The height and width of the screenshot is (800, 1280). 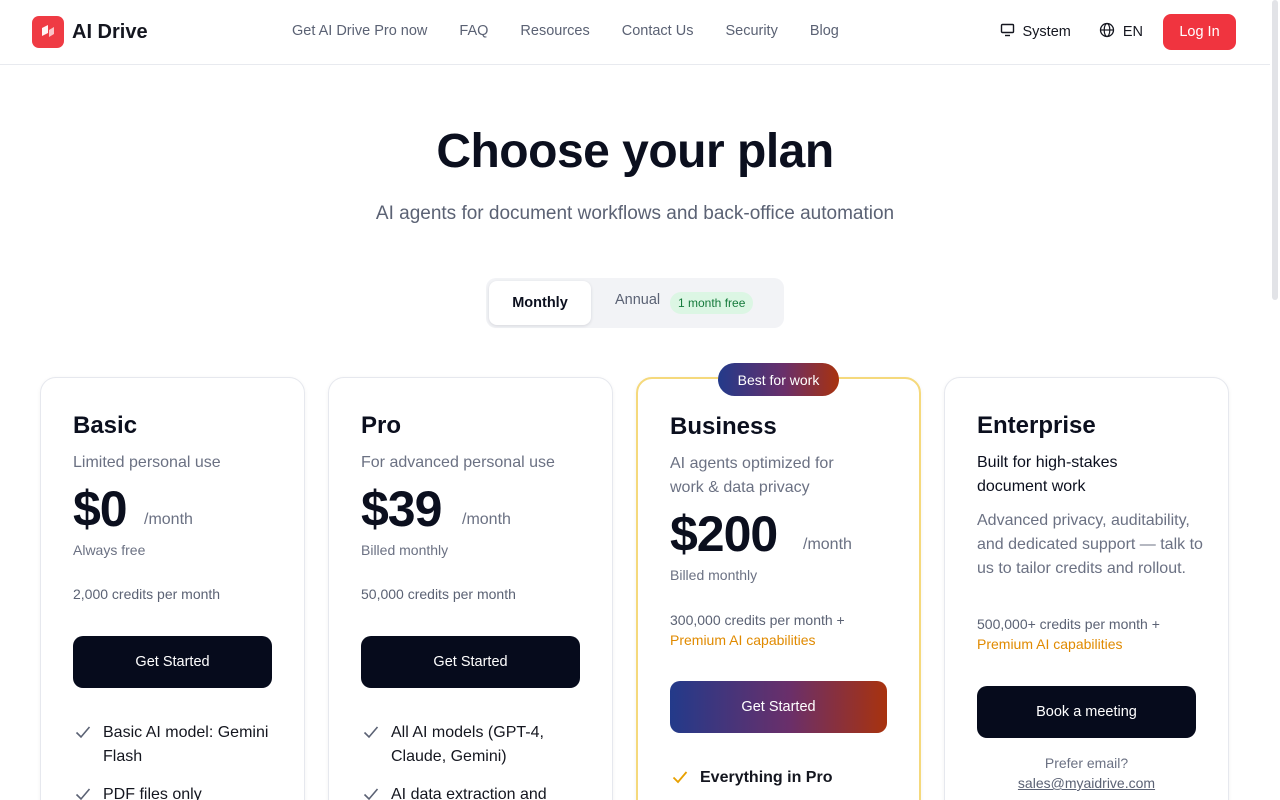 What do you see at coordinates (1199, 32) in the screenshot?
I see `login-button: Log In` at bounding box center [1199, 32].